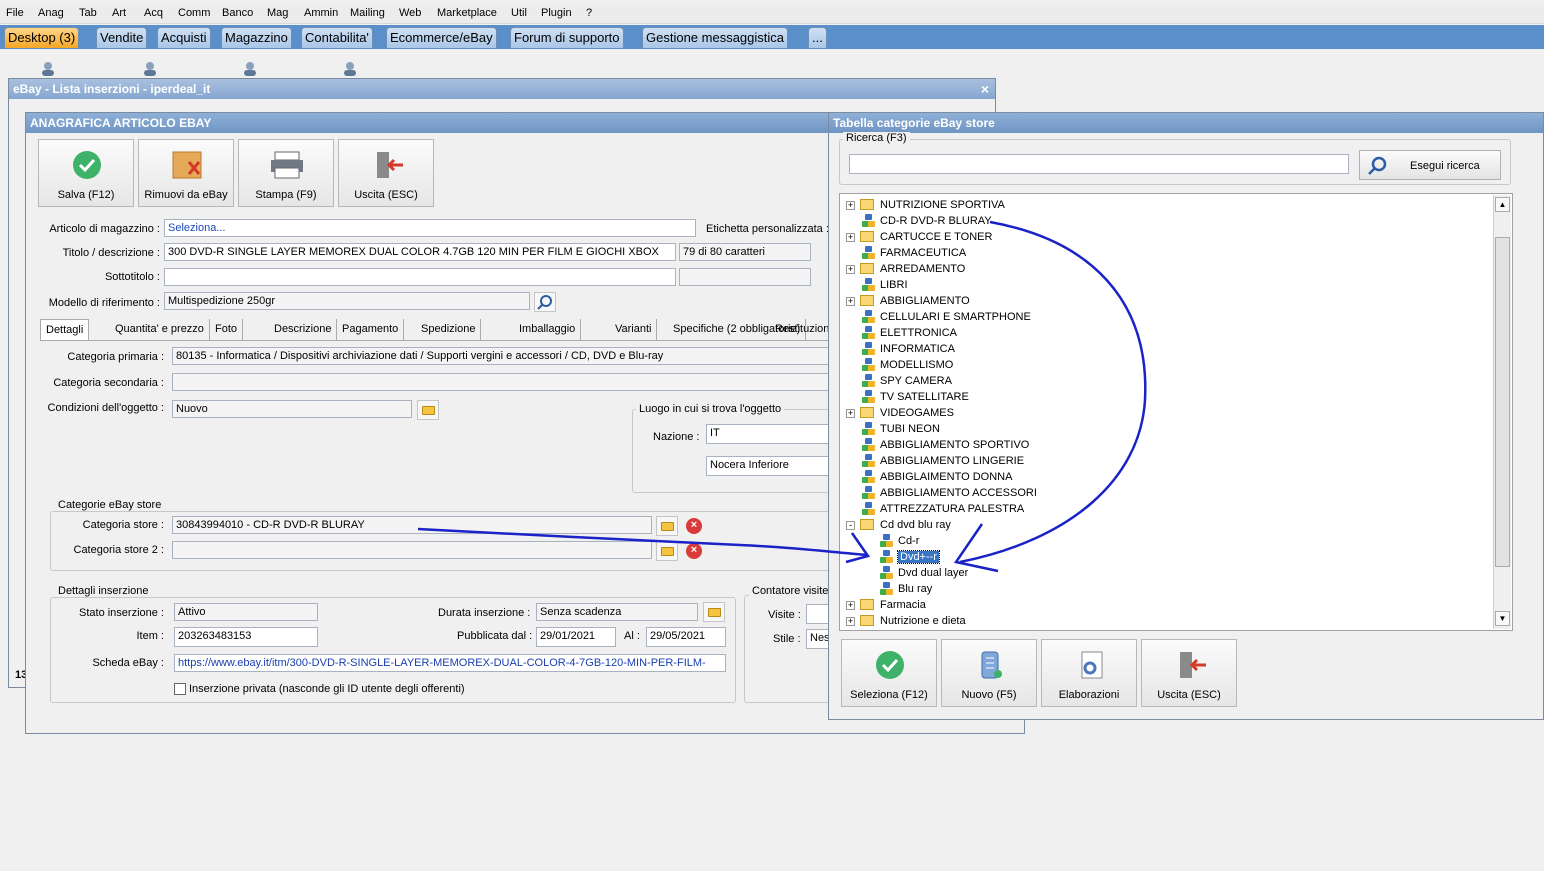 The height and width of the screenshot is (871, 1544). I want to click on annotation-arrow-store, so click(643, 542).